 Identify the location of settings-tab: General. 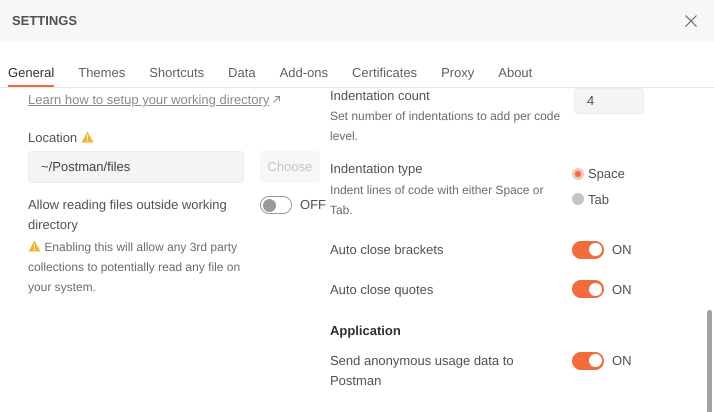
(31, 64).